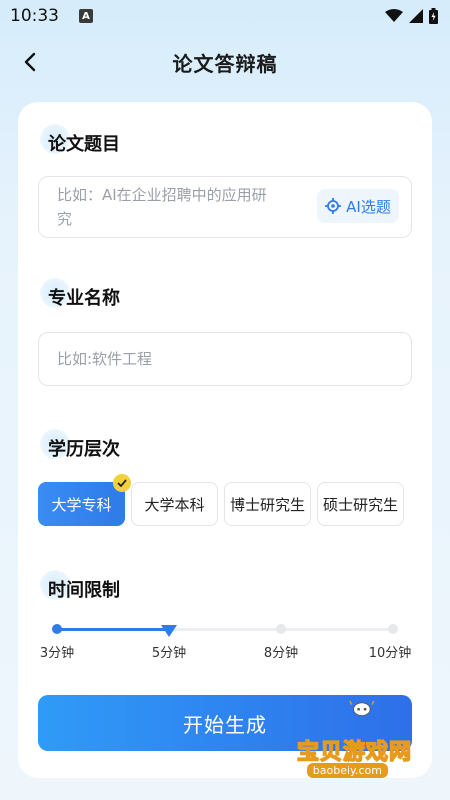 Image resolution: width=450 pixels, height=800 pixels. I want to click on notification-icon: A, so click(86, 16).